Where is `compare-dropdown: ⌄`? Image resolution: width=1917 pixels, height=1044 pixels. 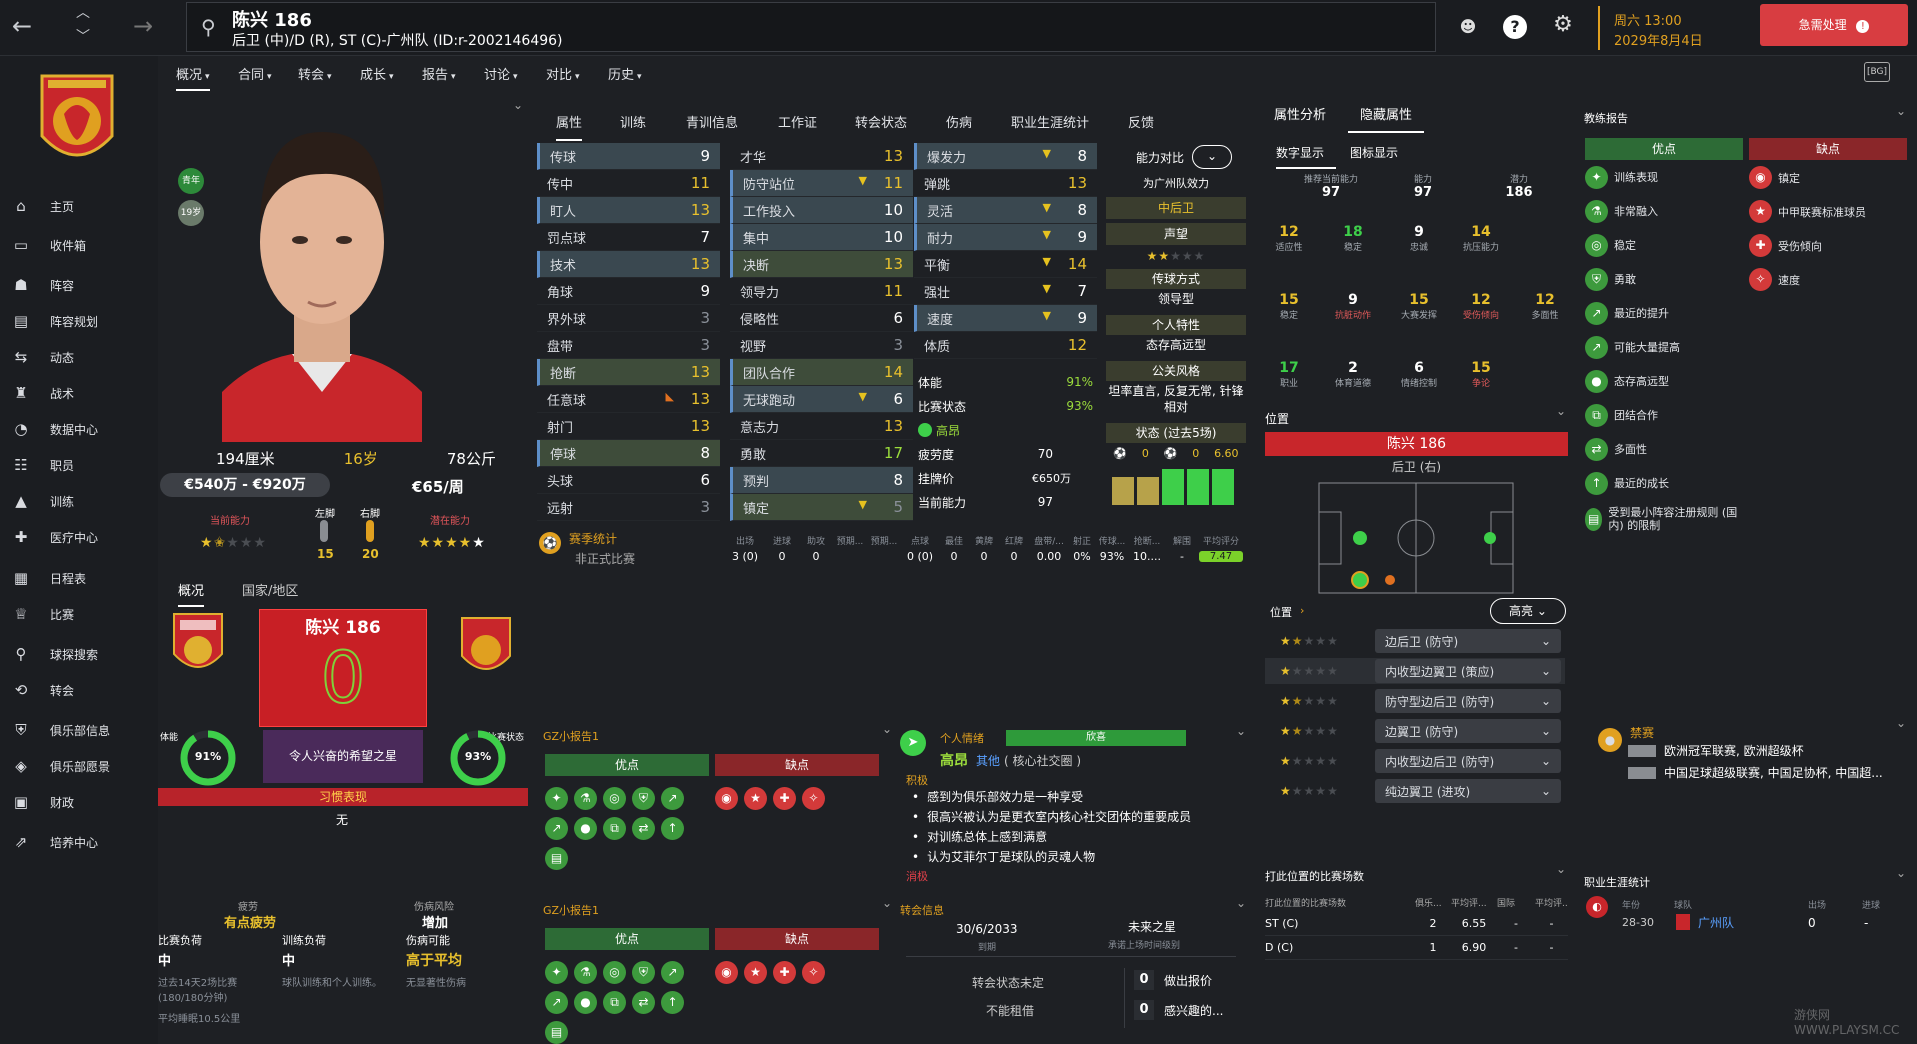 compare-dropdown: ⌄ is located at coordinates (1212, 157).